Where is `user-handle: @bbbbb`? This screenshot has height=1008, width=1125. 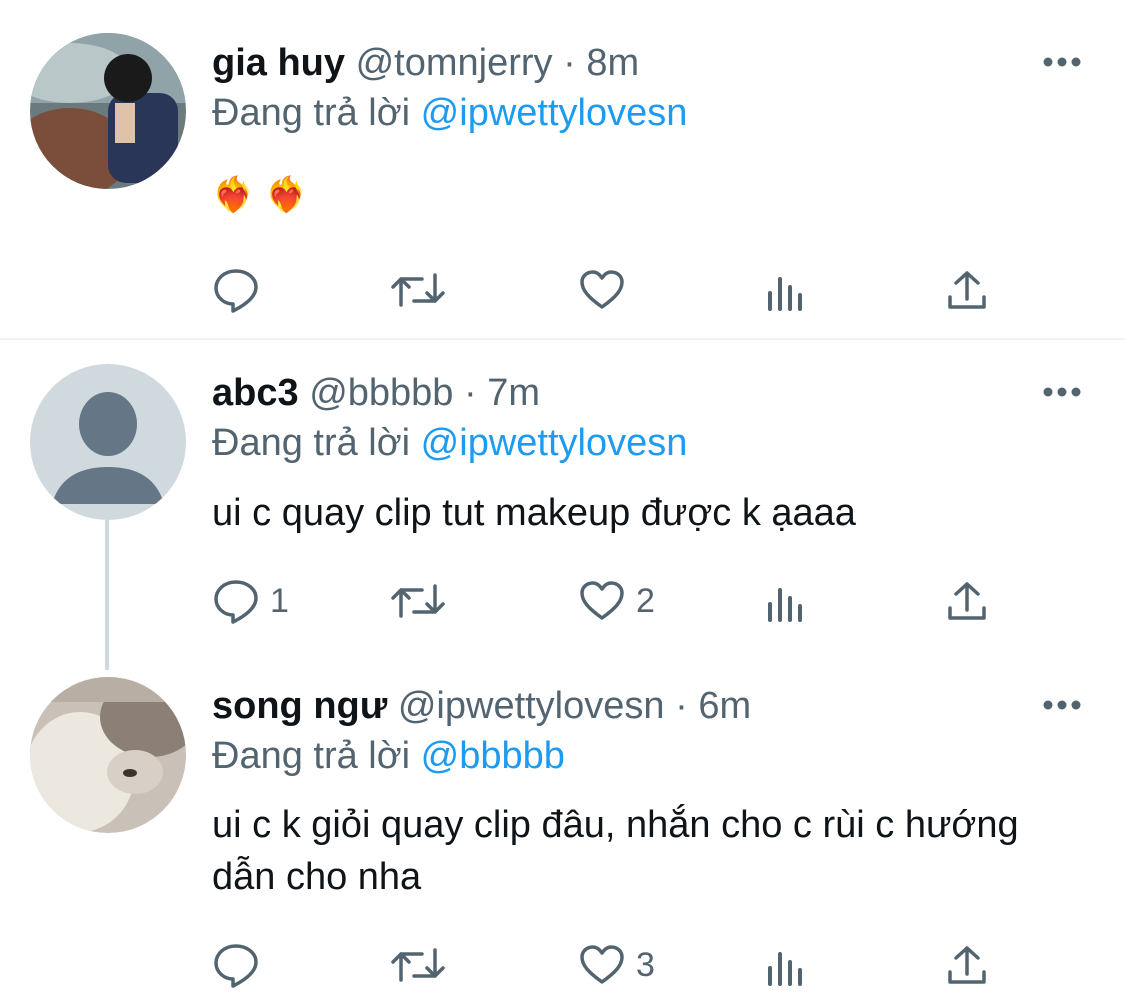 user-handle: @bbbbb is located at coordinates (381, 393).